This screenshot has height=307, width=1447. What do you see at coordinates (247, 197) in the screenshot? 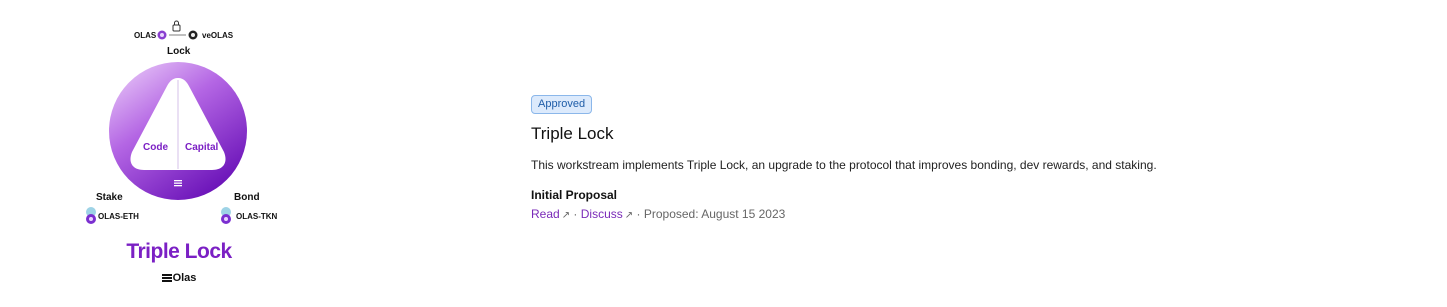
I see `bond-label: Bond` at bounding box center [247, 197].